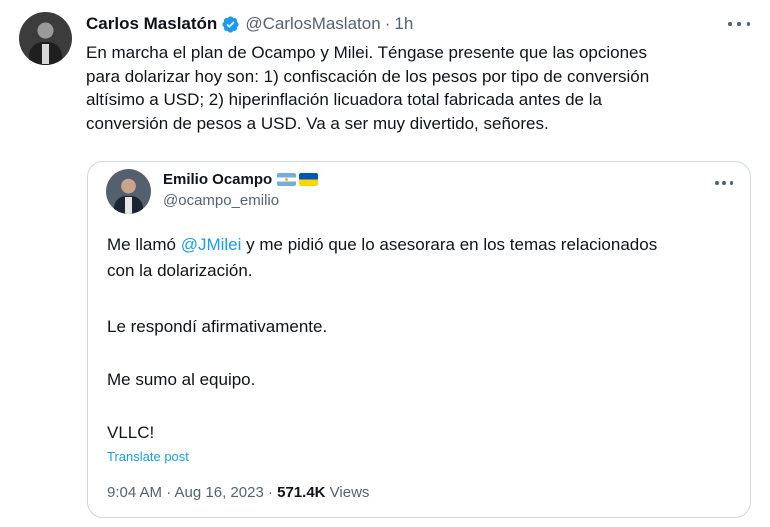 This screenshot has height=527, width=770. Describe the element at coordinates (309, 179) in the screenshot. I see `ukraine-flag-icon` at that location.